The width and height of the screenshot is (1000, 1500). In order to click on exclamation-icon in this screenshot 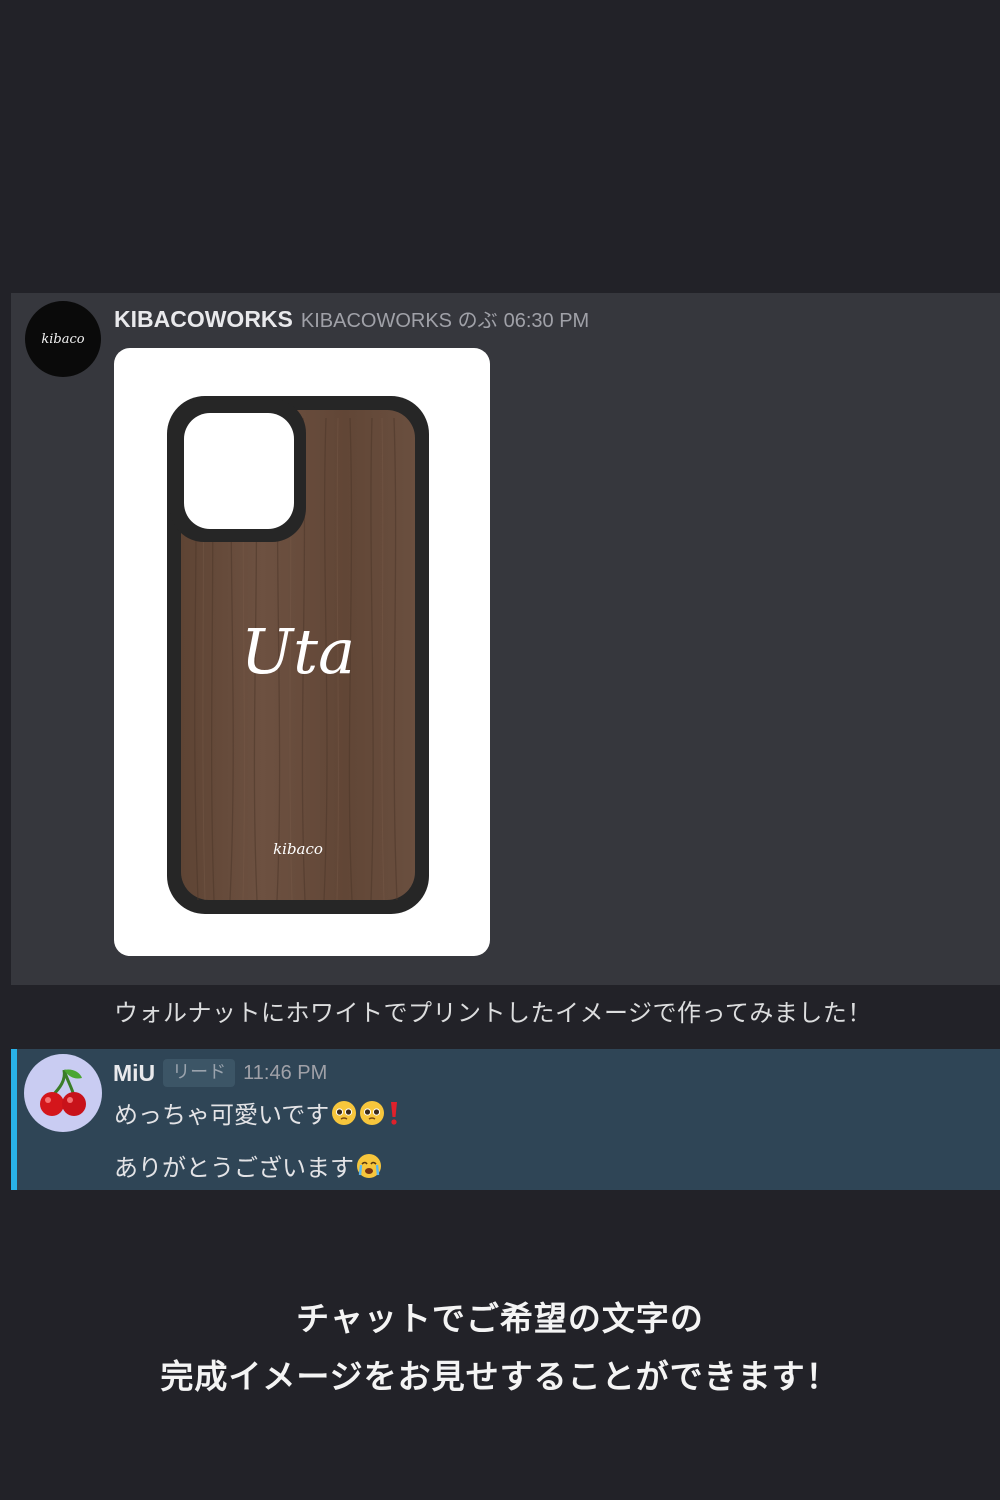, I will do `click(394, 1113)`.